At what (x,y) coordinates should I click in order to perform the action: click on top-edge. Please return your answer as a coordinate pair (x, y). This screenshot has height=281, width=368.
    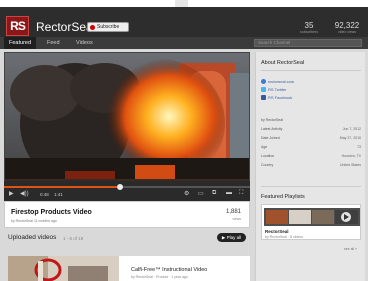
    Looking at the image, I should click on (184, 3).